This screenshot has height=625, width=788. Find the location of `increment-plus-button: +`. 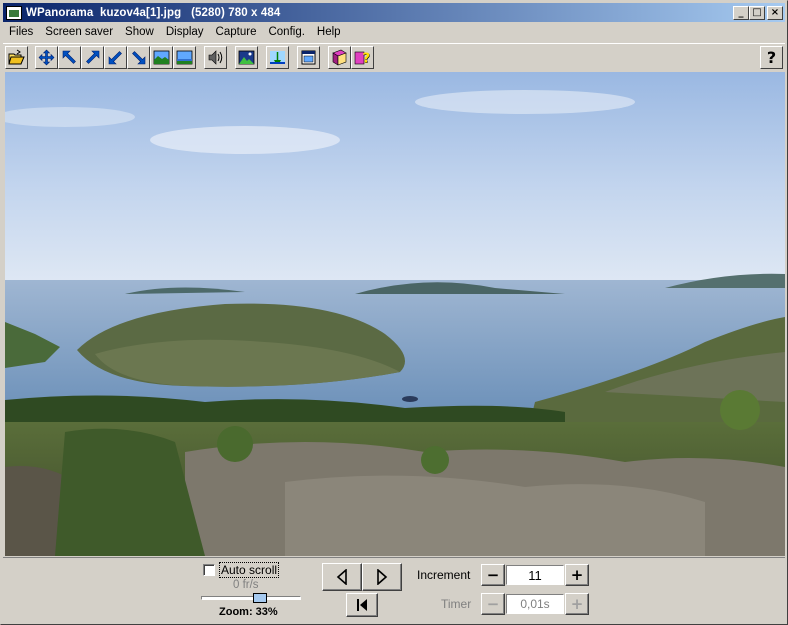

increment-plus-button: + is located at coordinates (577, 575).